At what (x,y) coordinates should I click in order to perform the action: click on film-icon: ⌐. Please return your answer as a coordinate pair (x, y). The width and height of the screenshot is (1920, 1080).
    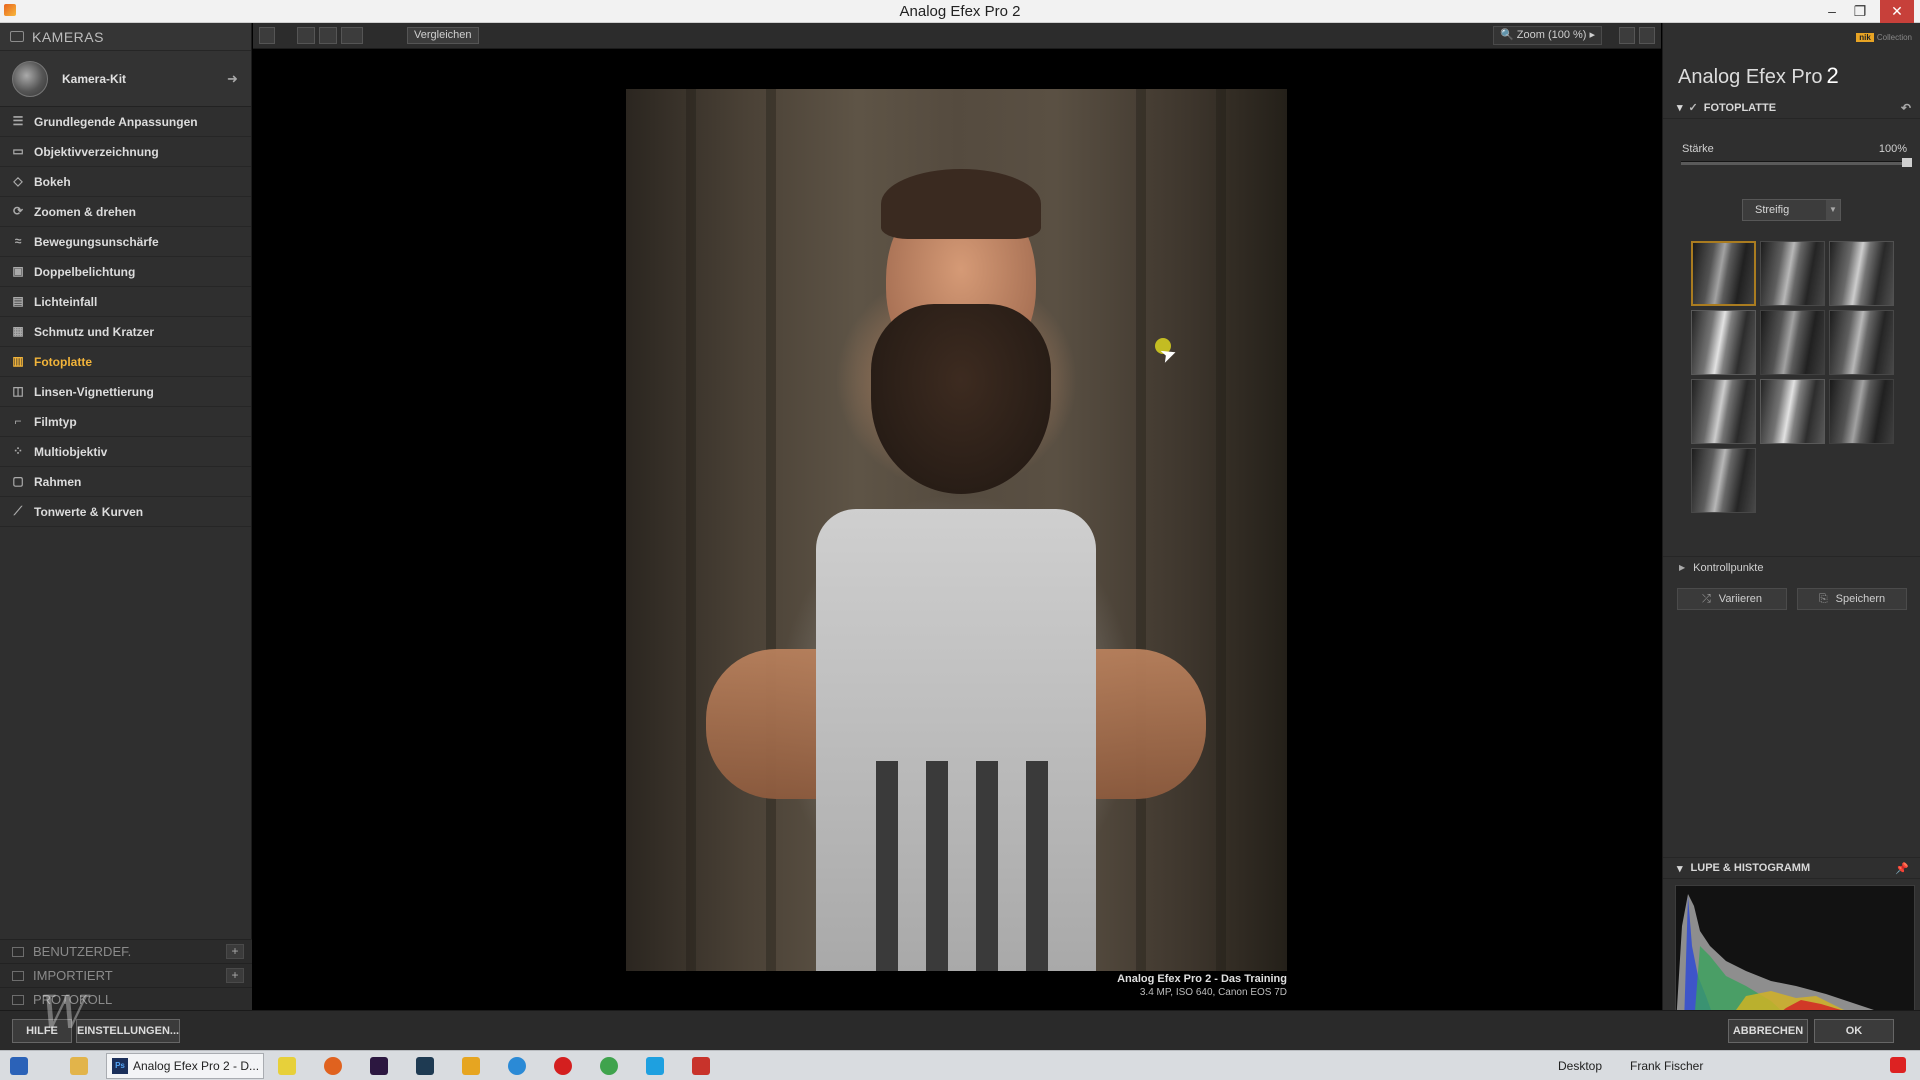
    Looking at the image, I should click on (18, 421).